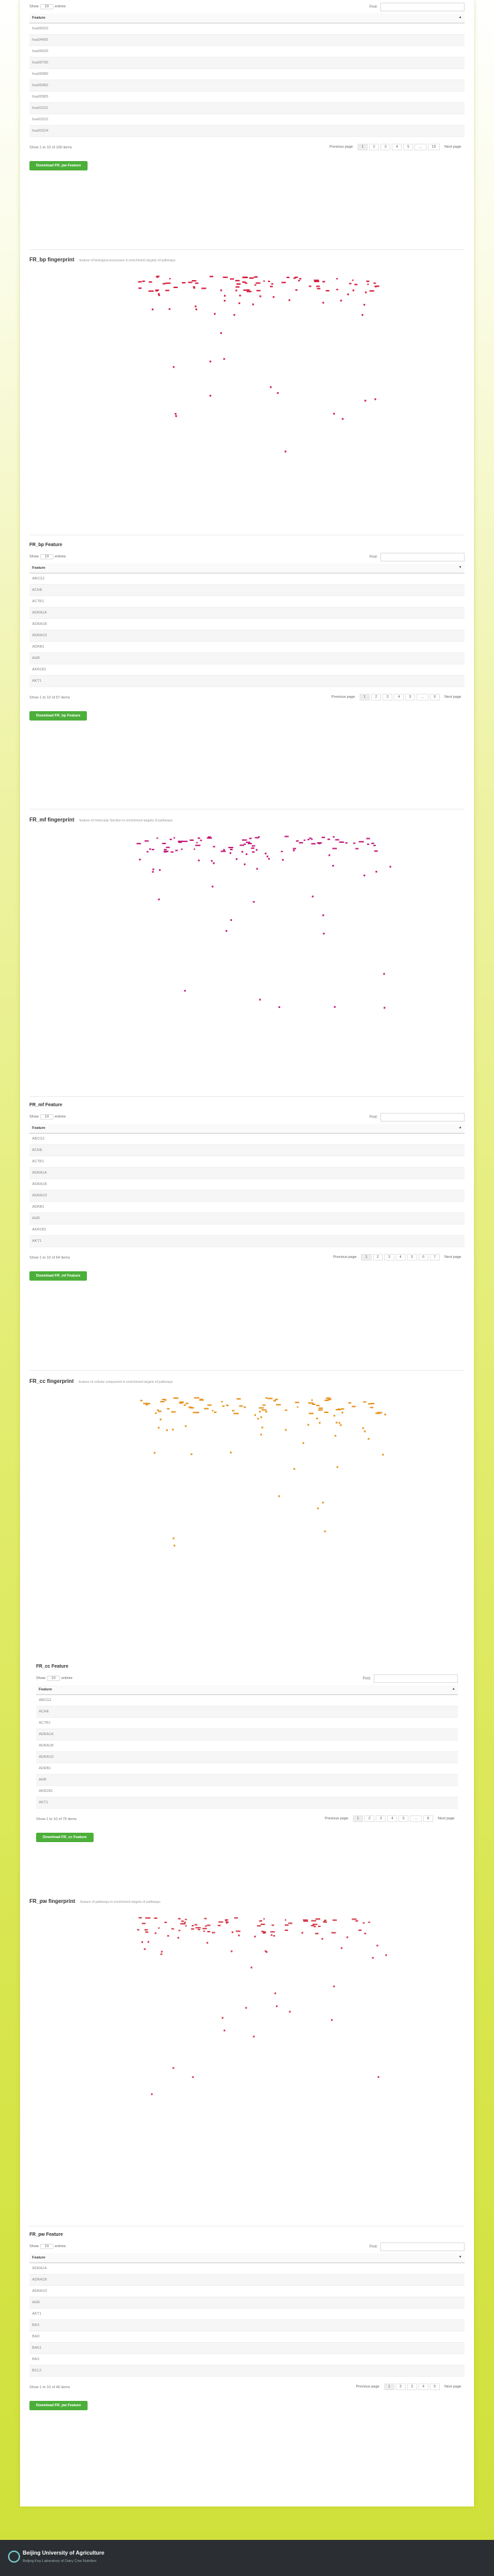 This screenshot has width=494, height=2576. I want to click on page-button: 19, so click(434, 147).